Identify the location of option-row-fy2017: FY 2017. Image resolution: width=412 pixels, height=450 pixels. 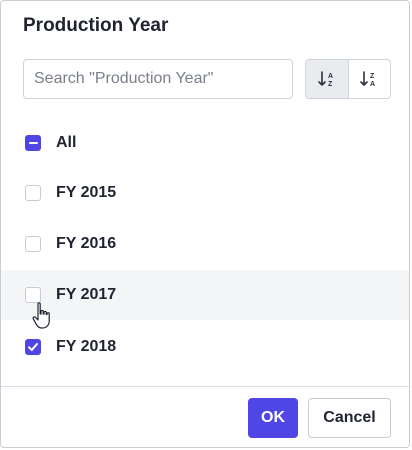
(205, 295).